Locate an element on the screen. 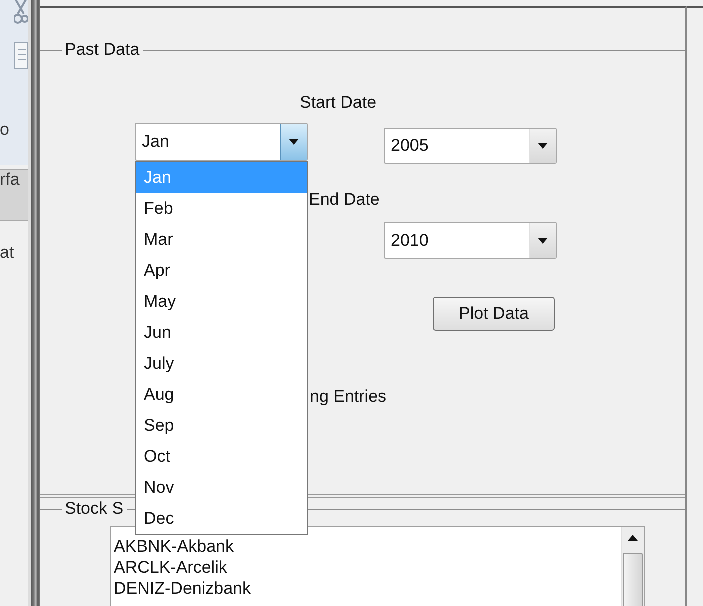 This screenshot has height=606, width=703. stock-list: AKBNK-Akbank ARCLK-Arcelik DENIZ-Denizbank is located at coordinates (377, 566).